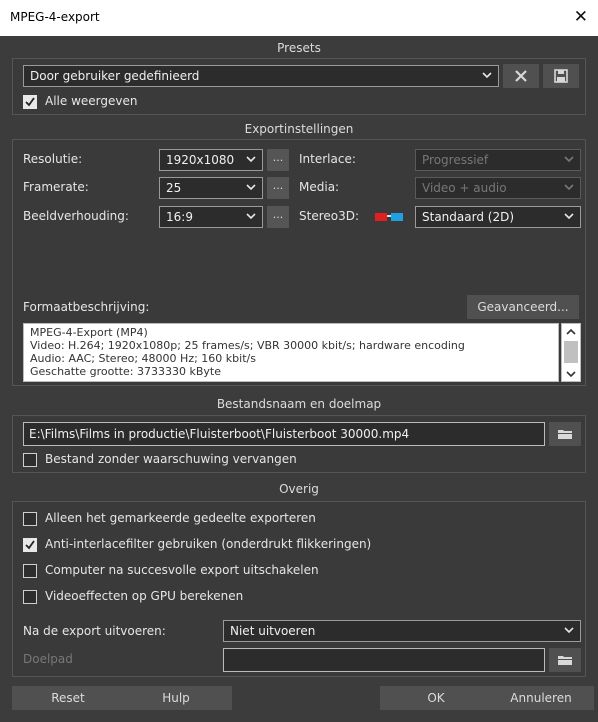  What do you see at coordinates (56, 187) in the screenshot?
I see `framerate-label: Framerate:` at bounding box center [56, 187].